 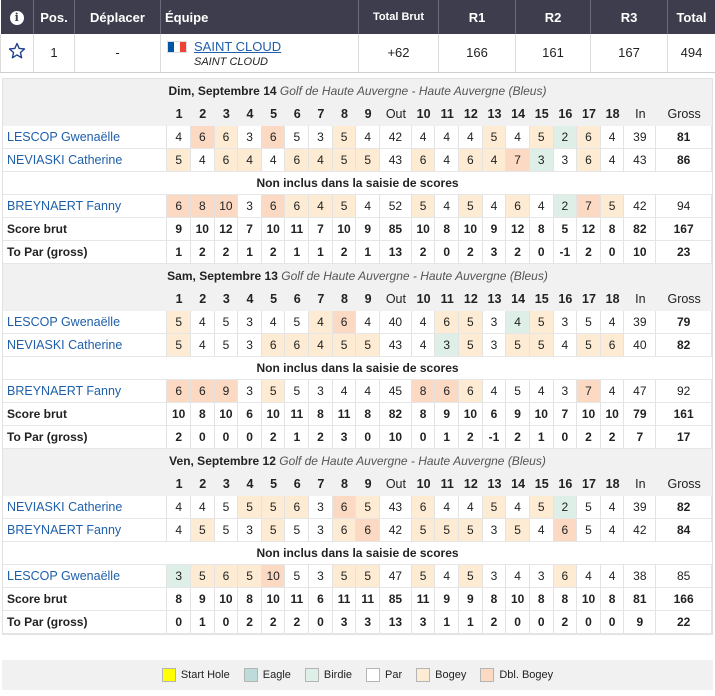 What do you see at coordinates (357, 206) in the screenshot?
I see `player-row: BREYNAERT Fanny 6 8 10 3 6 6 4 5 4 52 5 4 5 4 6 4 2 7 5 42 94` at bounding box center [357, 206].